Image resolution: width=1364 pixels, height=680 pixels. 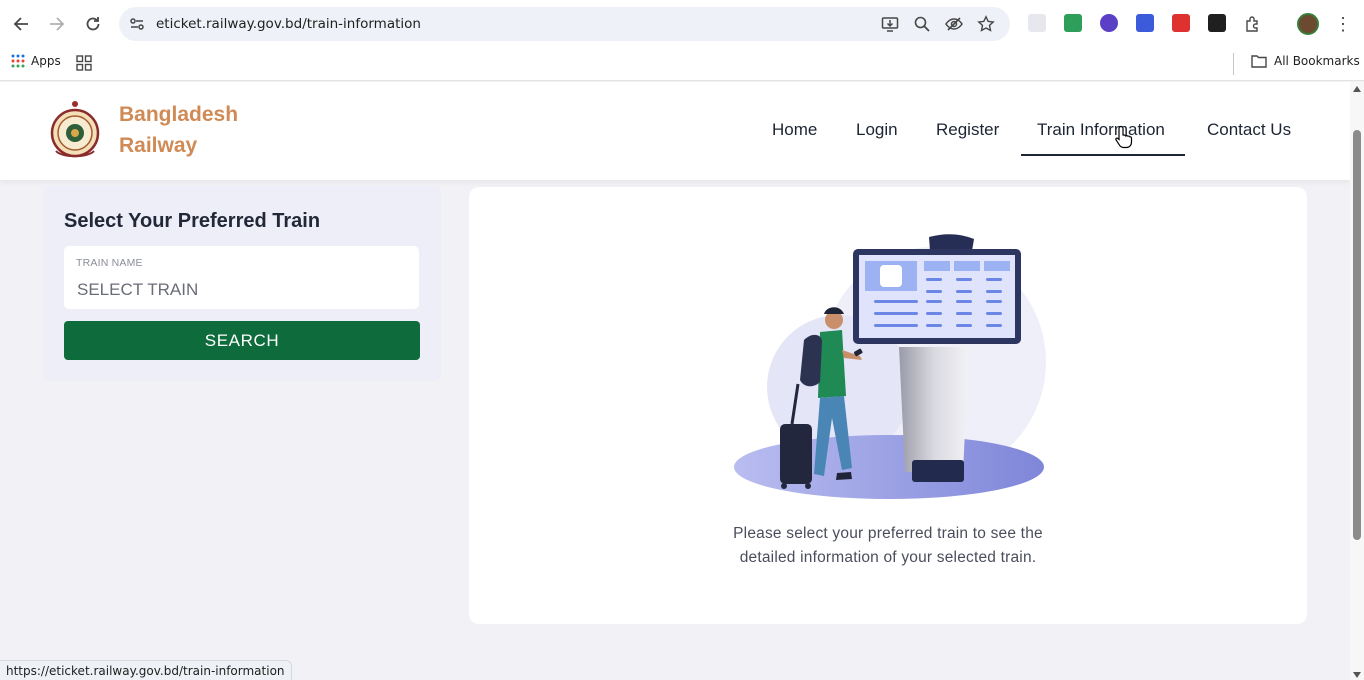 I want to click on scroll-thumb, so click(x=1357, y=335).